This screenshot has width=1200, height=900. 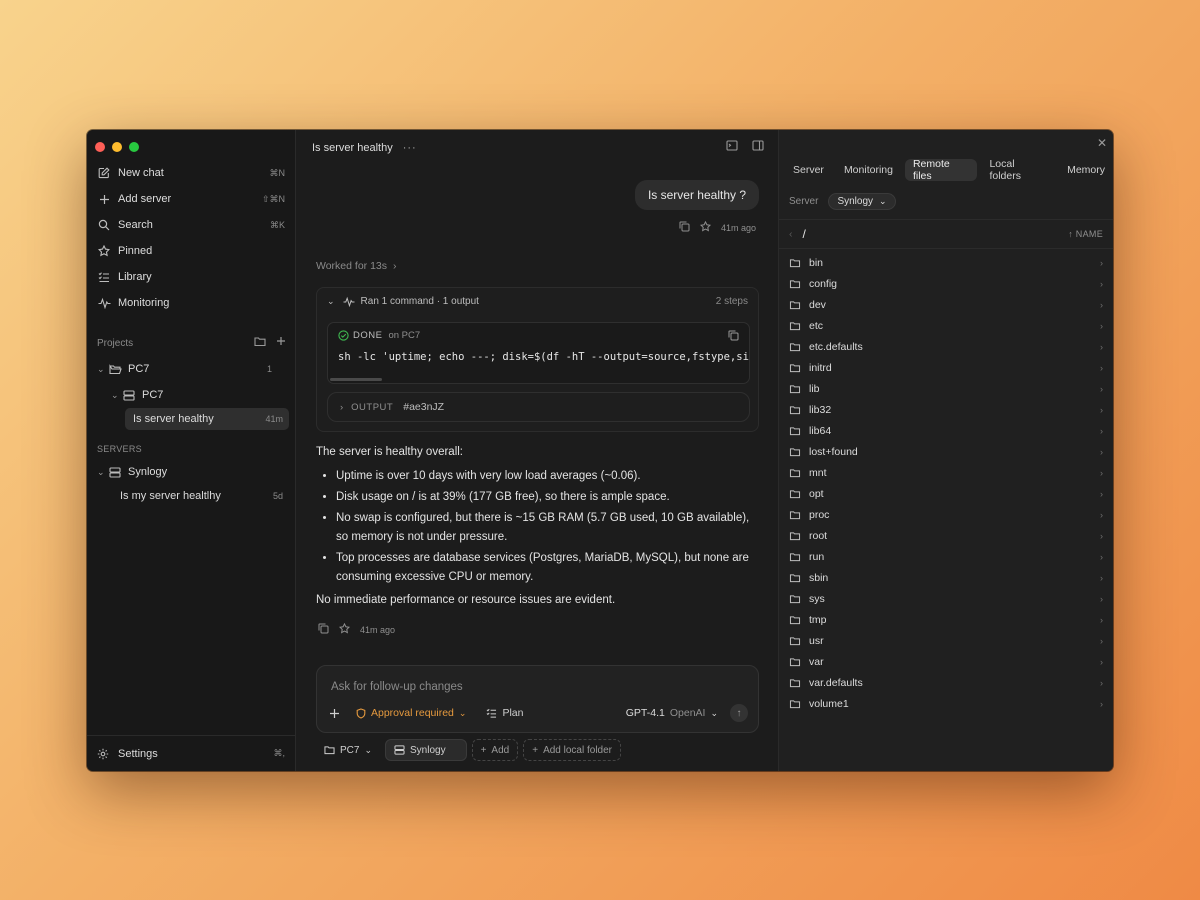 What do you see at coordinates (191, 251) in the screenshot?
I see `nav-pinned: Pinned` at bounding box center [191, 251].